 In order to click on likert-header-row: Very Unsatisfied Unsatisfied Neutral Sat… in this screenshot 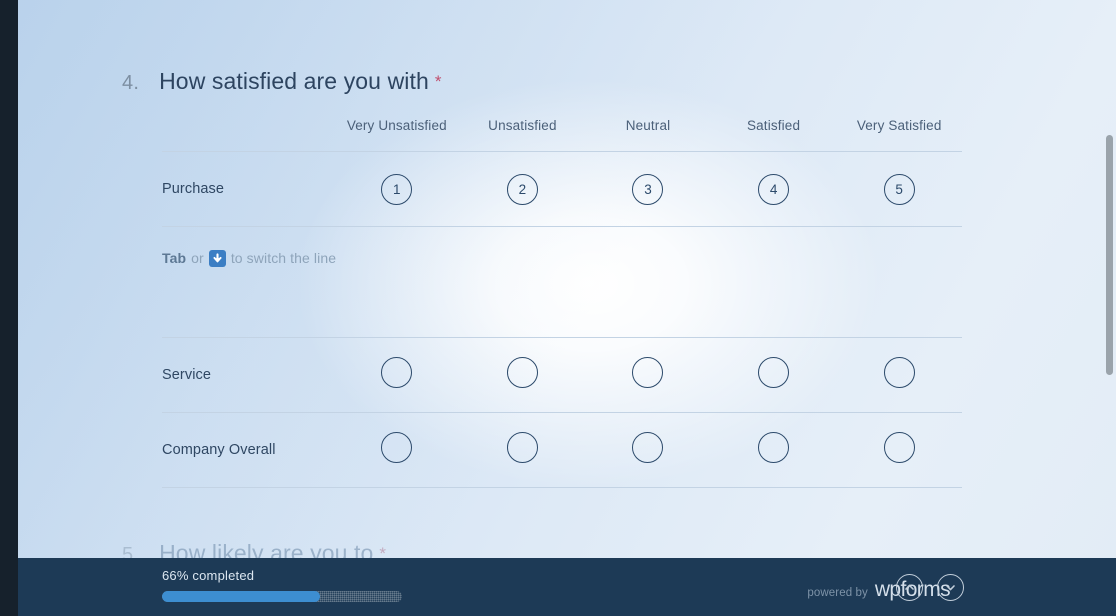, I will do `click(562, 135)`.